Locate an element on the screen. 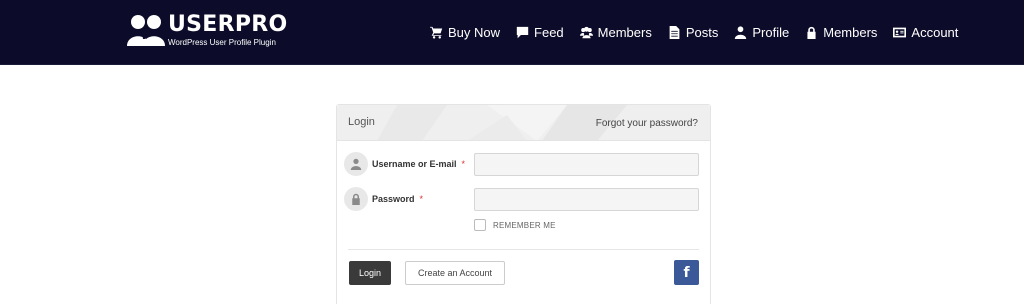 This screenshot has width=1024, height=304. nav-label: Posts is located at coordinates (702, 32).